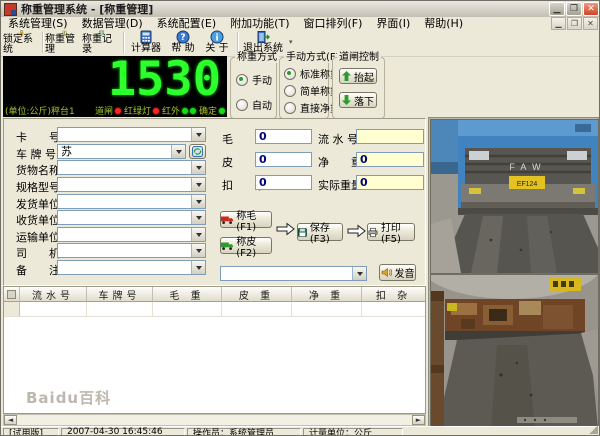 The height and width of the screenshot is (436, 600). Describe the element at coordinates (108, 110) in the screenshot. I see `indicator-gate: 道闸` at that location.